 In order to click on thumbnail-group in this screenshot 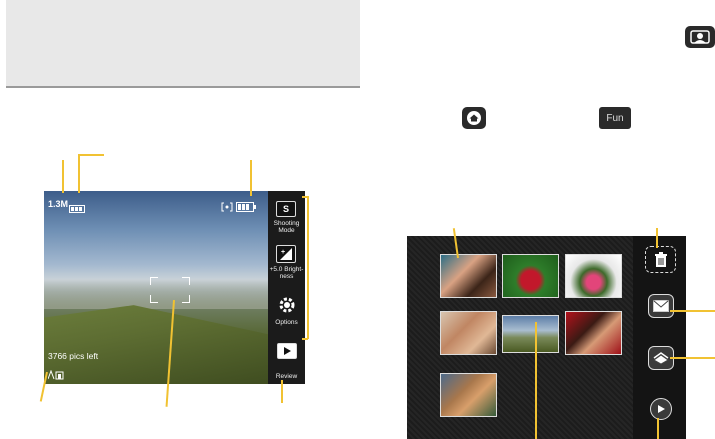, I will do `click(468, 395)`.